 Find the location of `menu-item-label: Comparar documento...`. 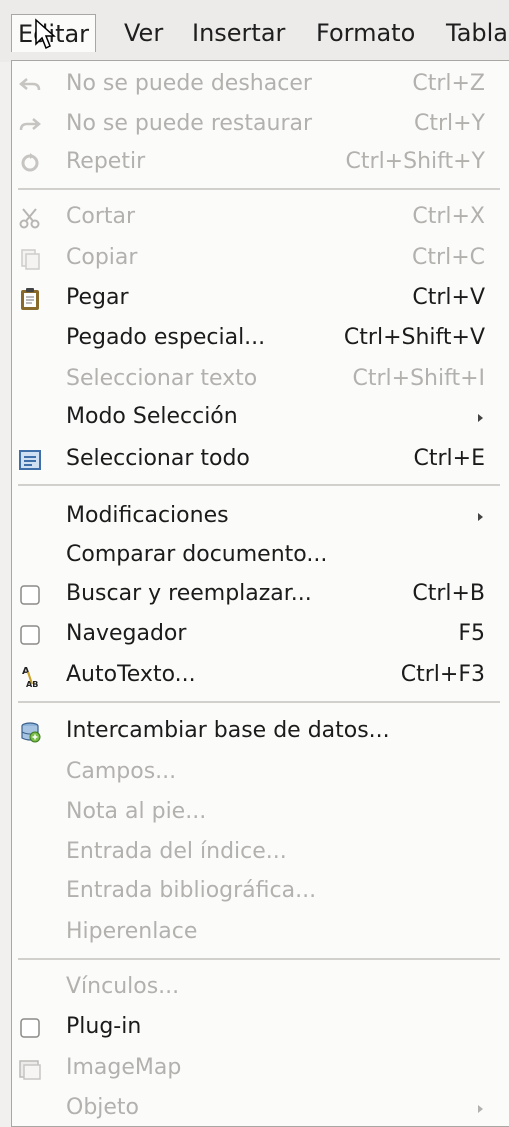

menu-item-label: Comparar documento... is located at coordinates (197, 554).